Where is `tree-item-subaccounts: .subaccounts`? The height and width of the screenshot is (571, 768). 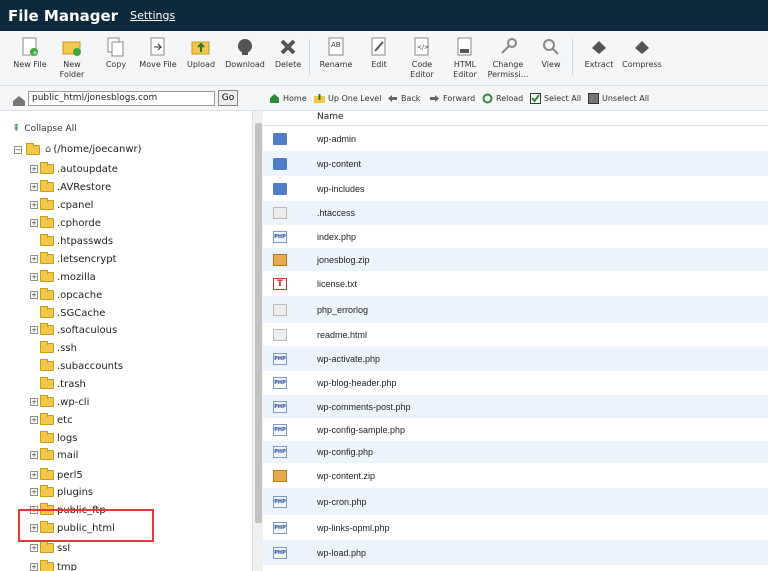 tree-item-subaccounts: .subaccounts is located at coordinates (76, 366).